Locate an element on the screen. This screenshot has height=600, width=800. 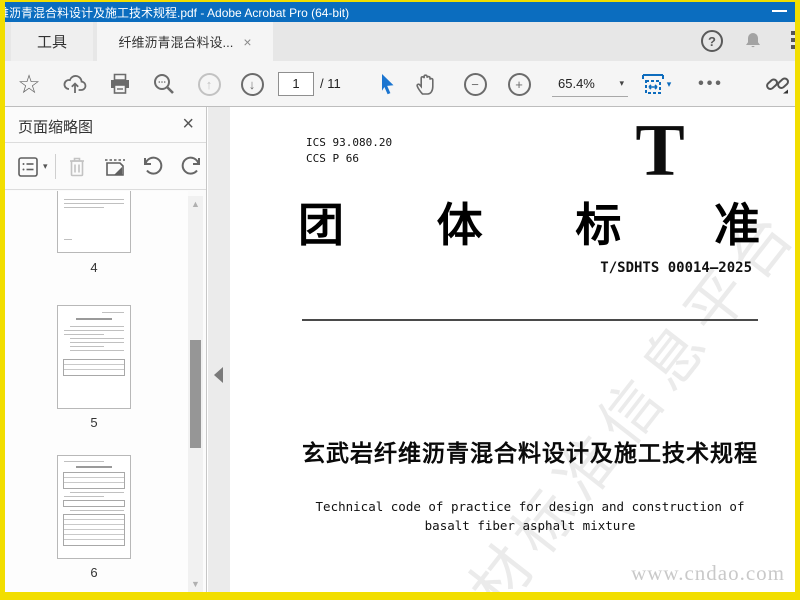
thumbnail-scrollbar: ▲ ▼ is located at coordinates (195, 394).